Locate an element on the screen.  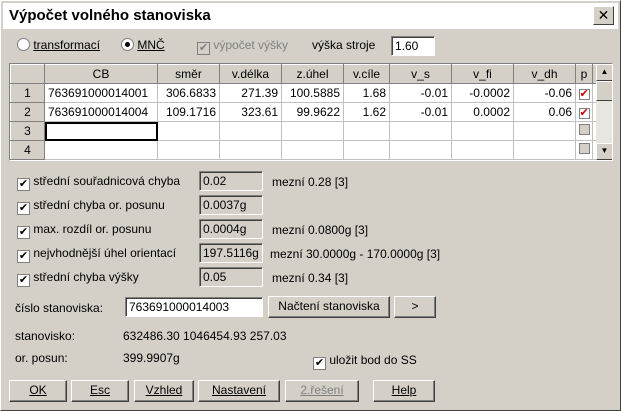
help-button: Help is located at coordinates (404, 391).